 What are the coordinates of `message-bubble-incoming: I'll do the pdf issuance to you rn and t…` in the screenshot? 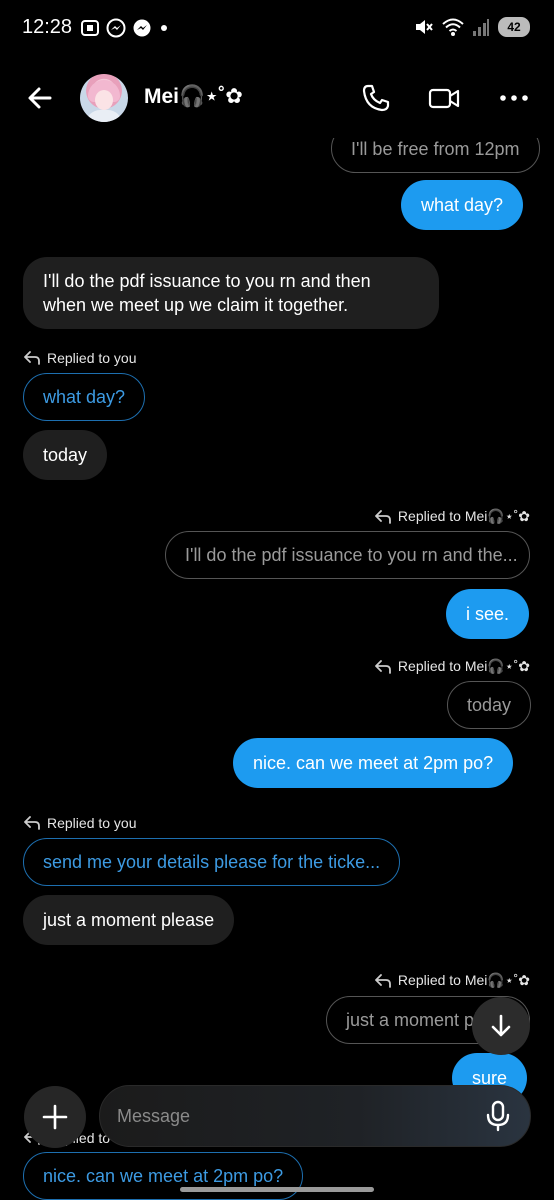 It's located at (231, 293).